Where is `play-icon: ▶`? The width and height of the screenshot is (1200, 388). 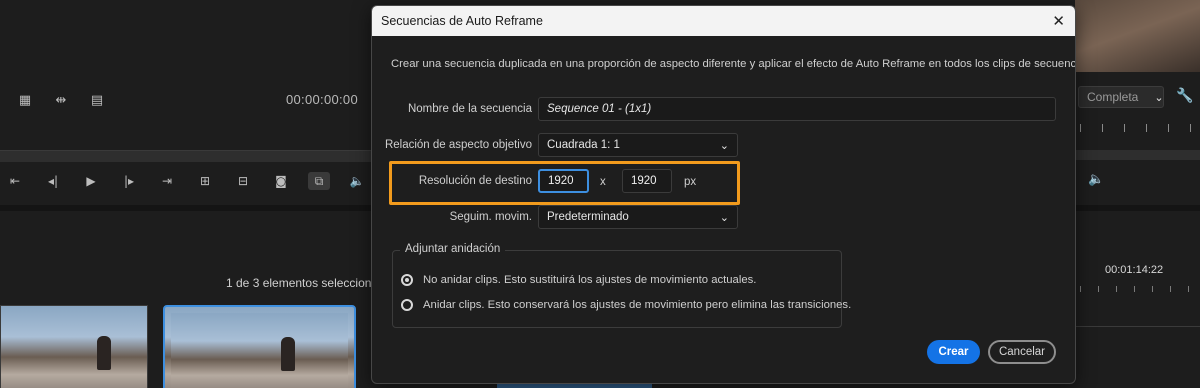
play-icon: ▶ is located at coordinates (91, 181).